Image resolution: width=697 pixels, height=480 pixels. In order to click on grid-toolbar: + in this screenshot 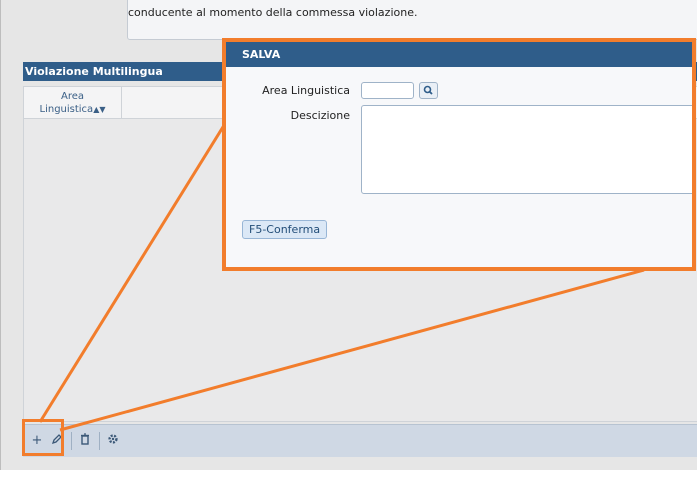, I will do `click(360, 440)`.